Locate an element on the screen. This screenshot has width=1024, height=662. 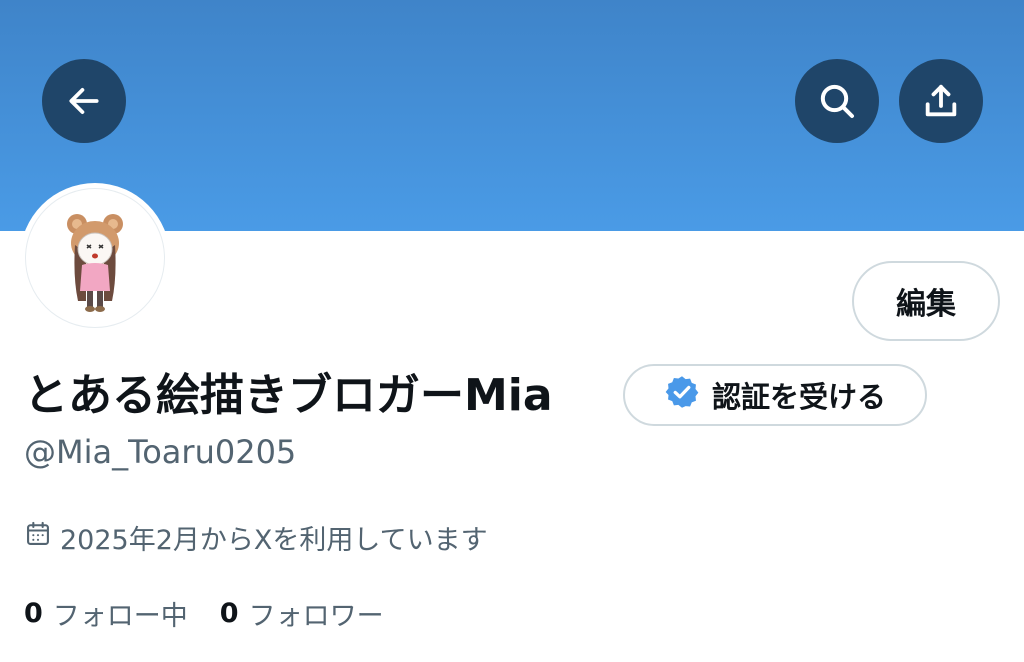
get-verified-button: 認証を受ける is located at coordinates (775, 395).